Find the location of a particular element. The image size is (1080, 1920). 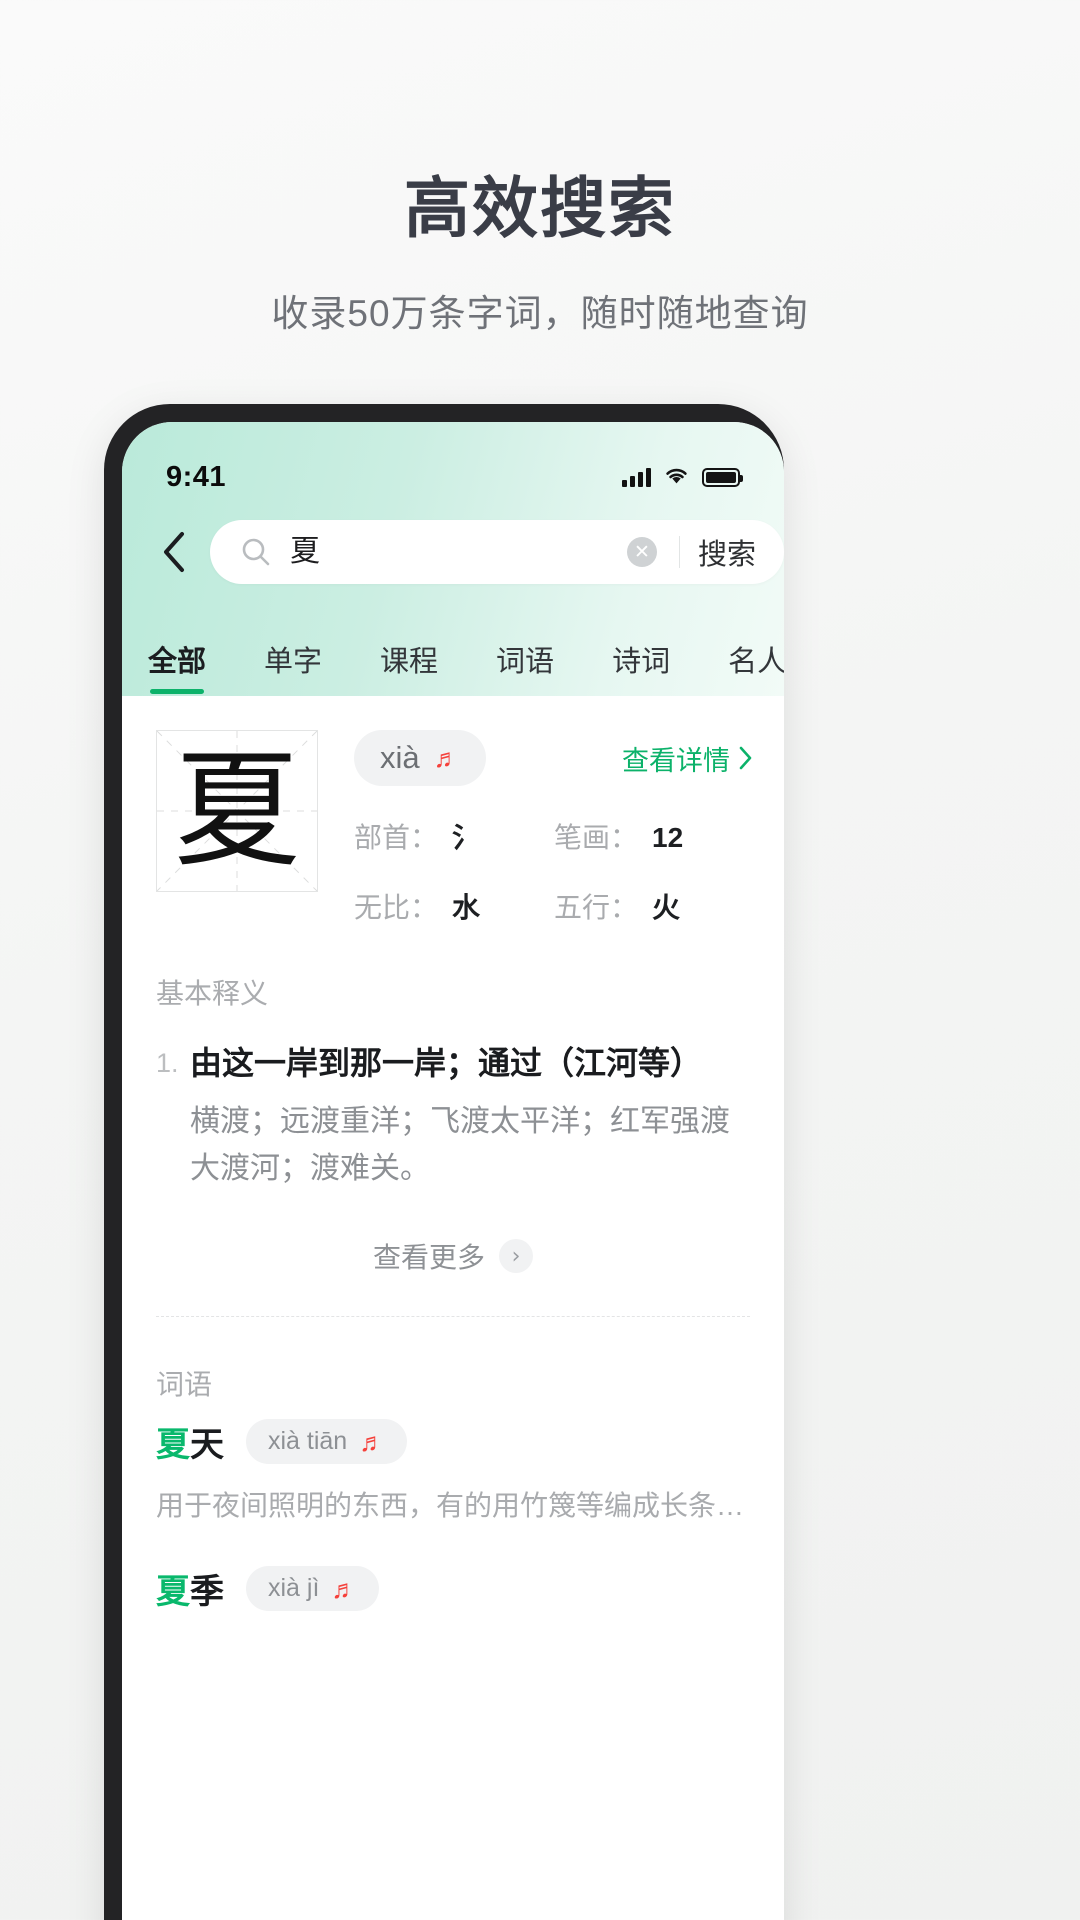

clear-icon: ✕ is located at coordinates (641, 552).